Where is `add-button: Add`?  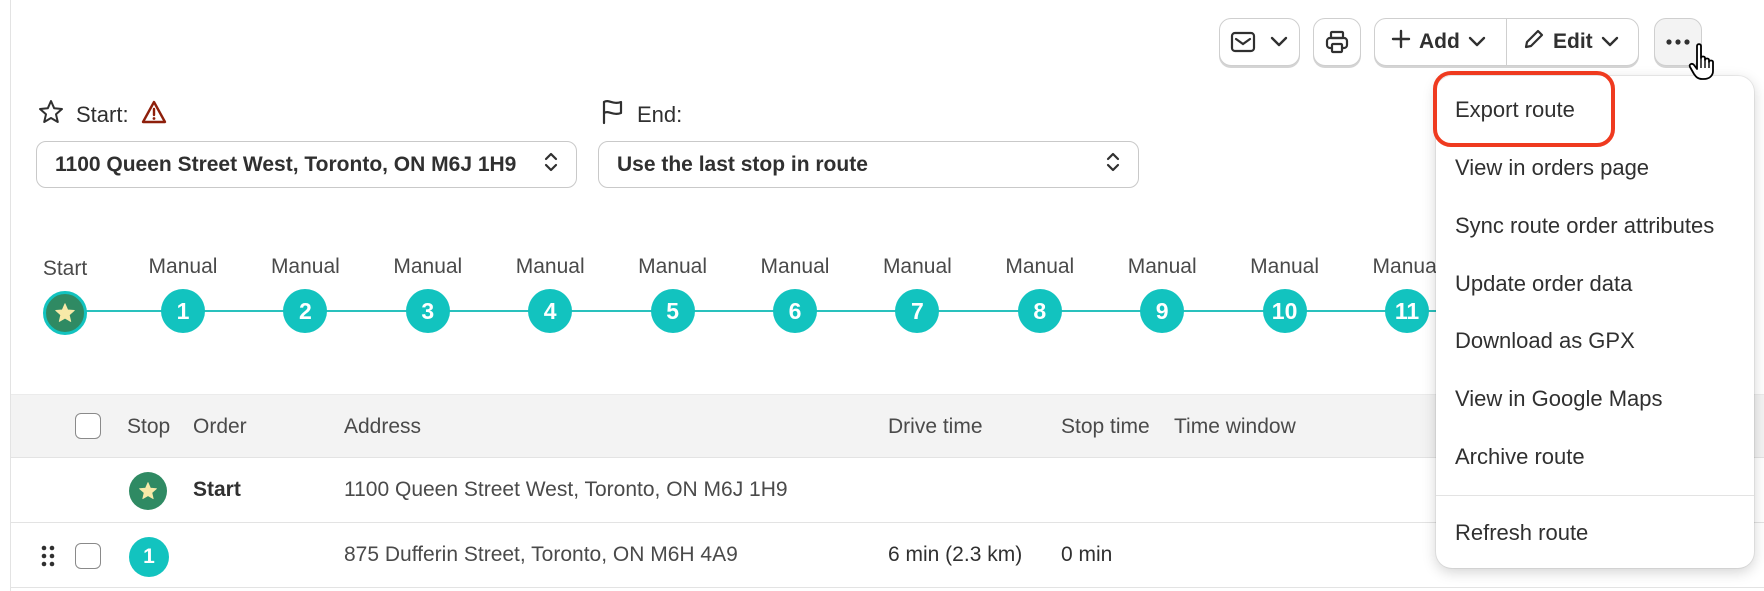
add-button: Add is located at coordinates (1441, 42).